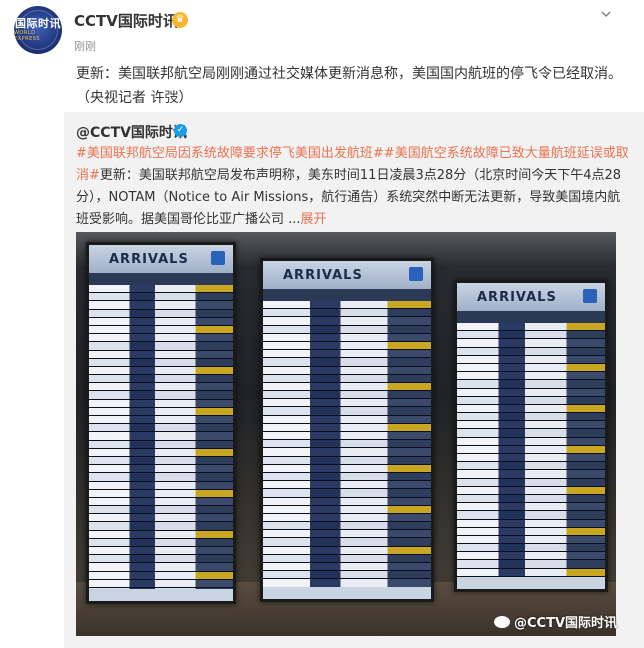  I want to click on retweet-username: @CCTV国际时讯, so click(131, 132).